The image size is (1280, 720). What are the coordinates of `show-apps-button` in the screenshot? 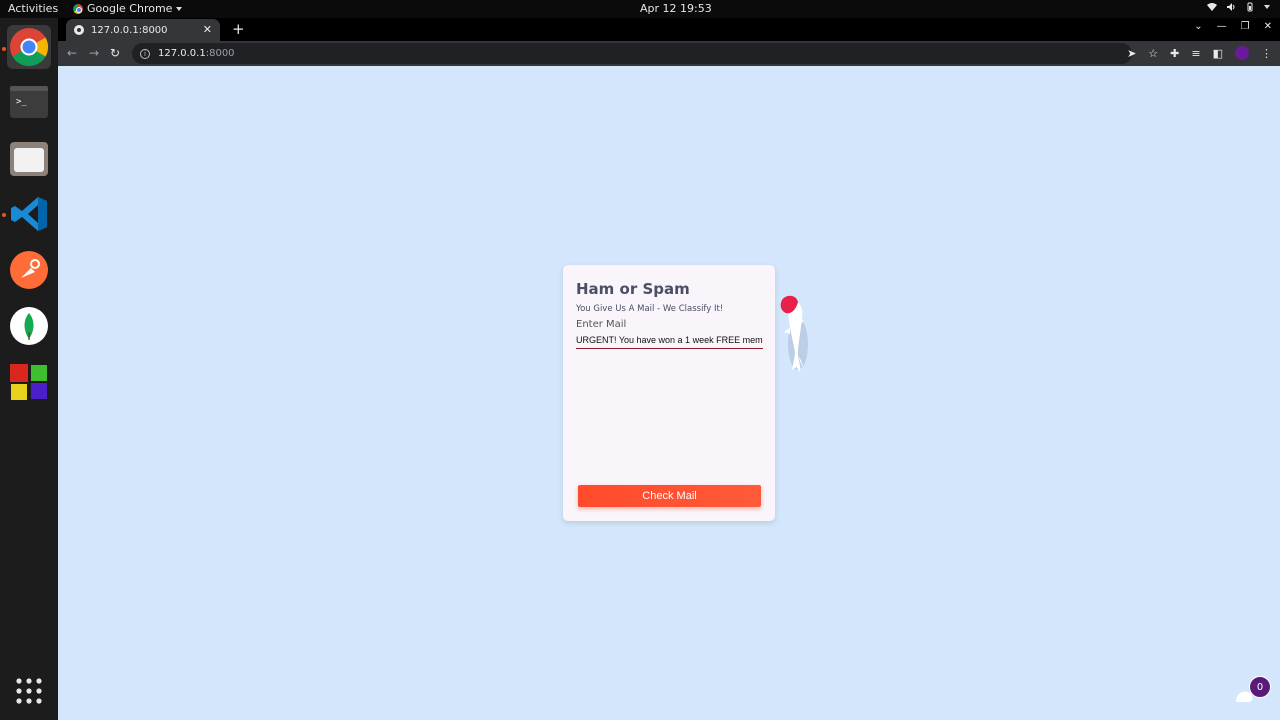 It's located at (29, 691).